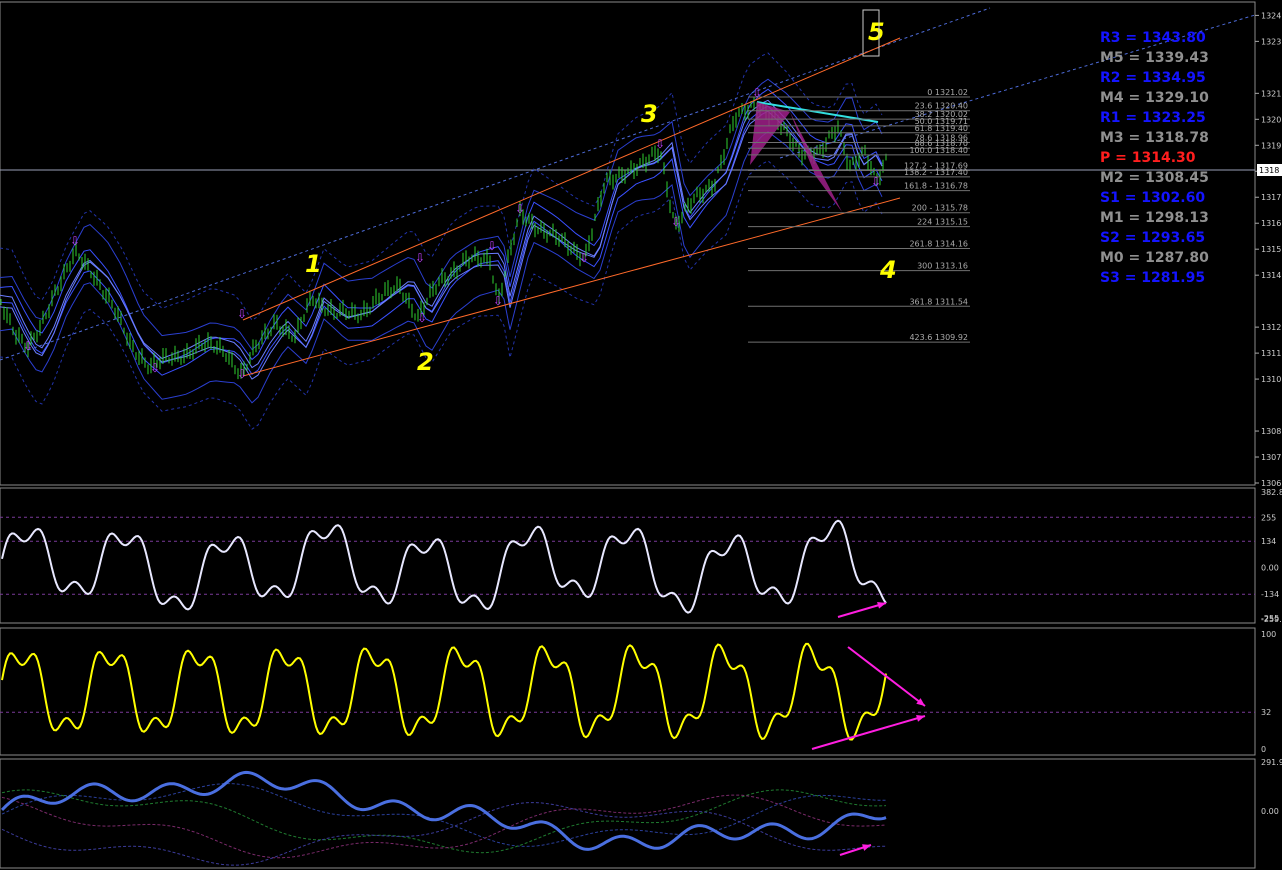 The height and width of the screenshot is (870, 1282). Describe the element at coordinates (1271, 41) in the screenshot. I see `price-tick-label: 1323` at that location.